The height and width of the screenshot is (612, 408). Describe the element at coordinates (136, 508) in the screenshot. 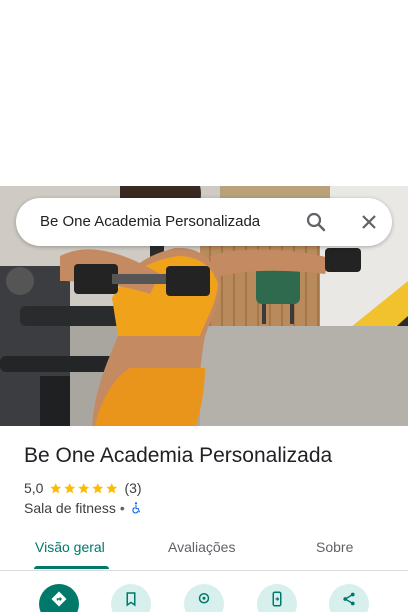

I see `wheelchair-icon` at that location.